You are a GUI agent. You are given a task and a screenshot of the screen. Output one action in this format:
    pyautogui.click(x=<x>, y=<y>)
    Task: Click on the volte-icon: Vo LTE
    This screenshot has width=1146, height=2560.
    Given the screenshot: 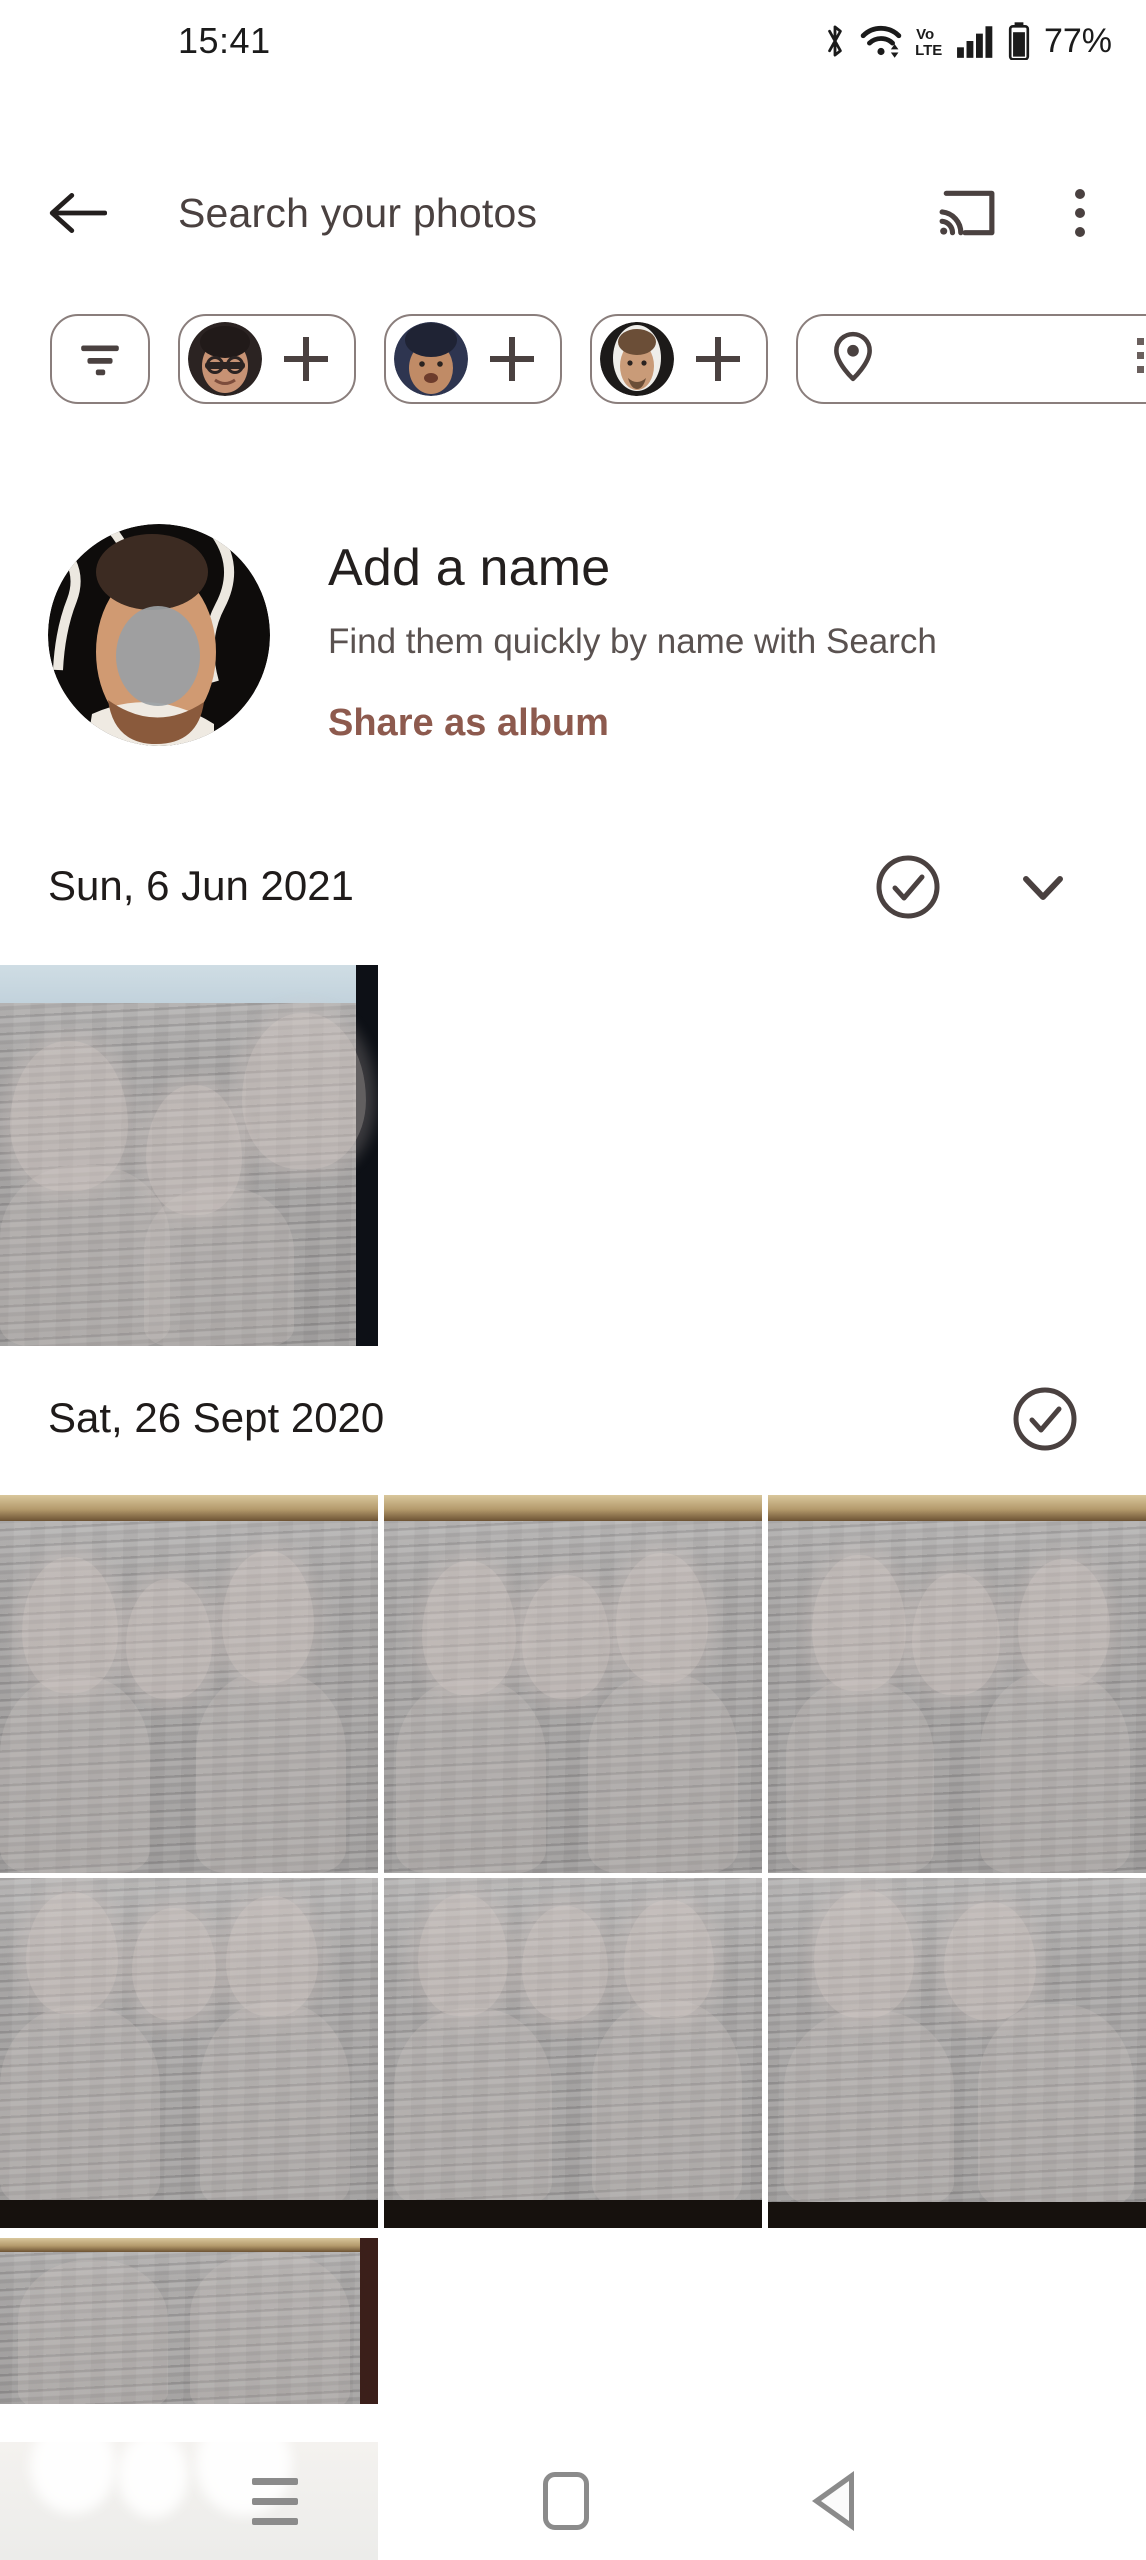 What is the action you would take?
    pyautogui.click(x=929, y=41)
    